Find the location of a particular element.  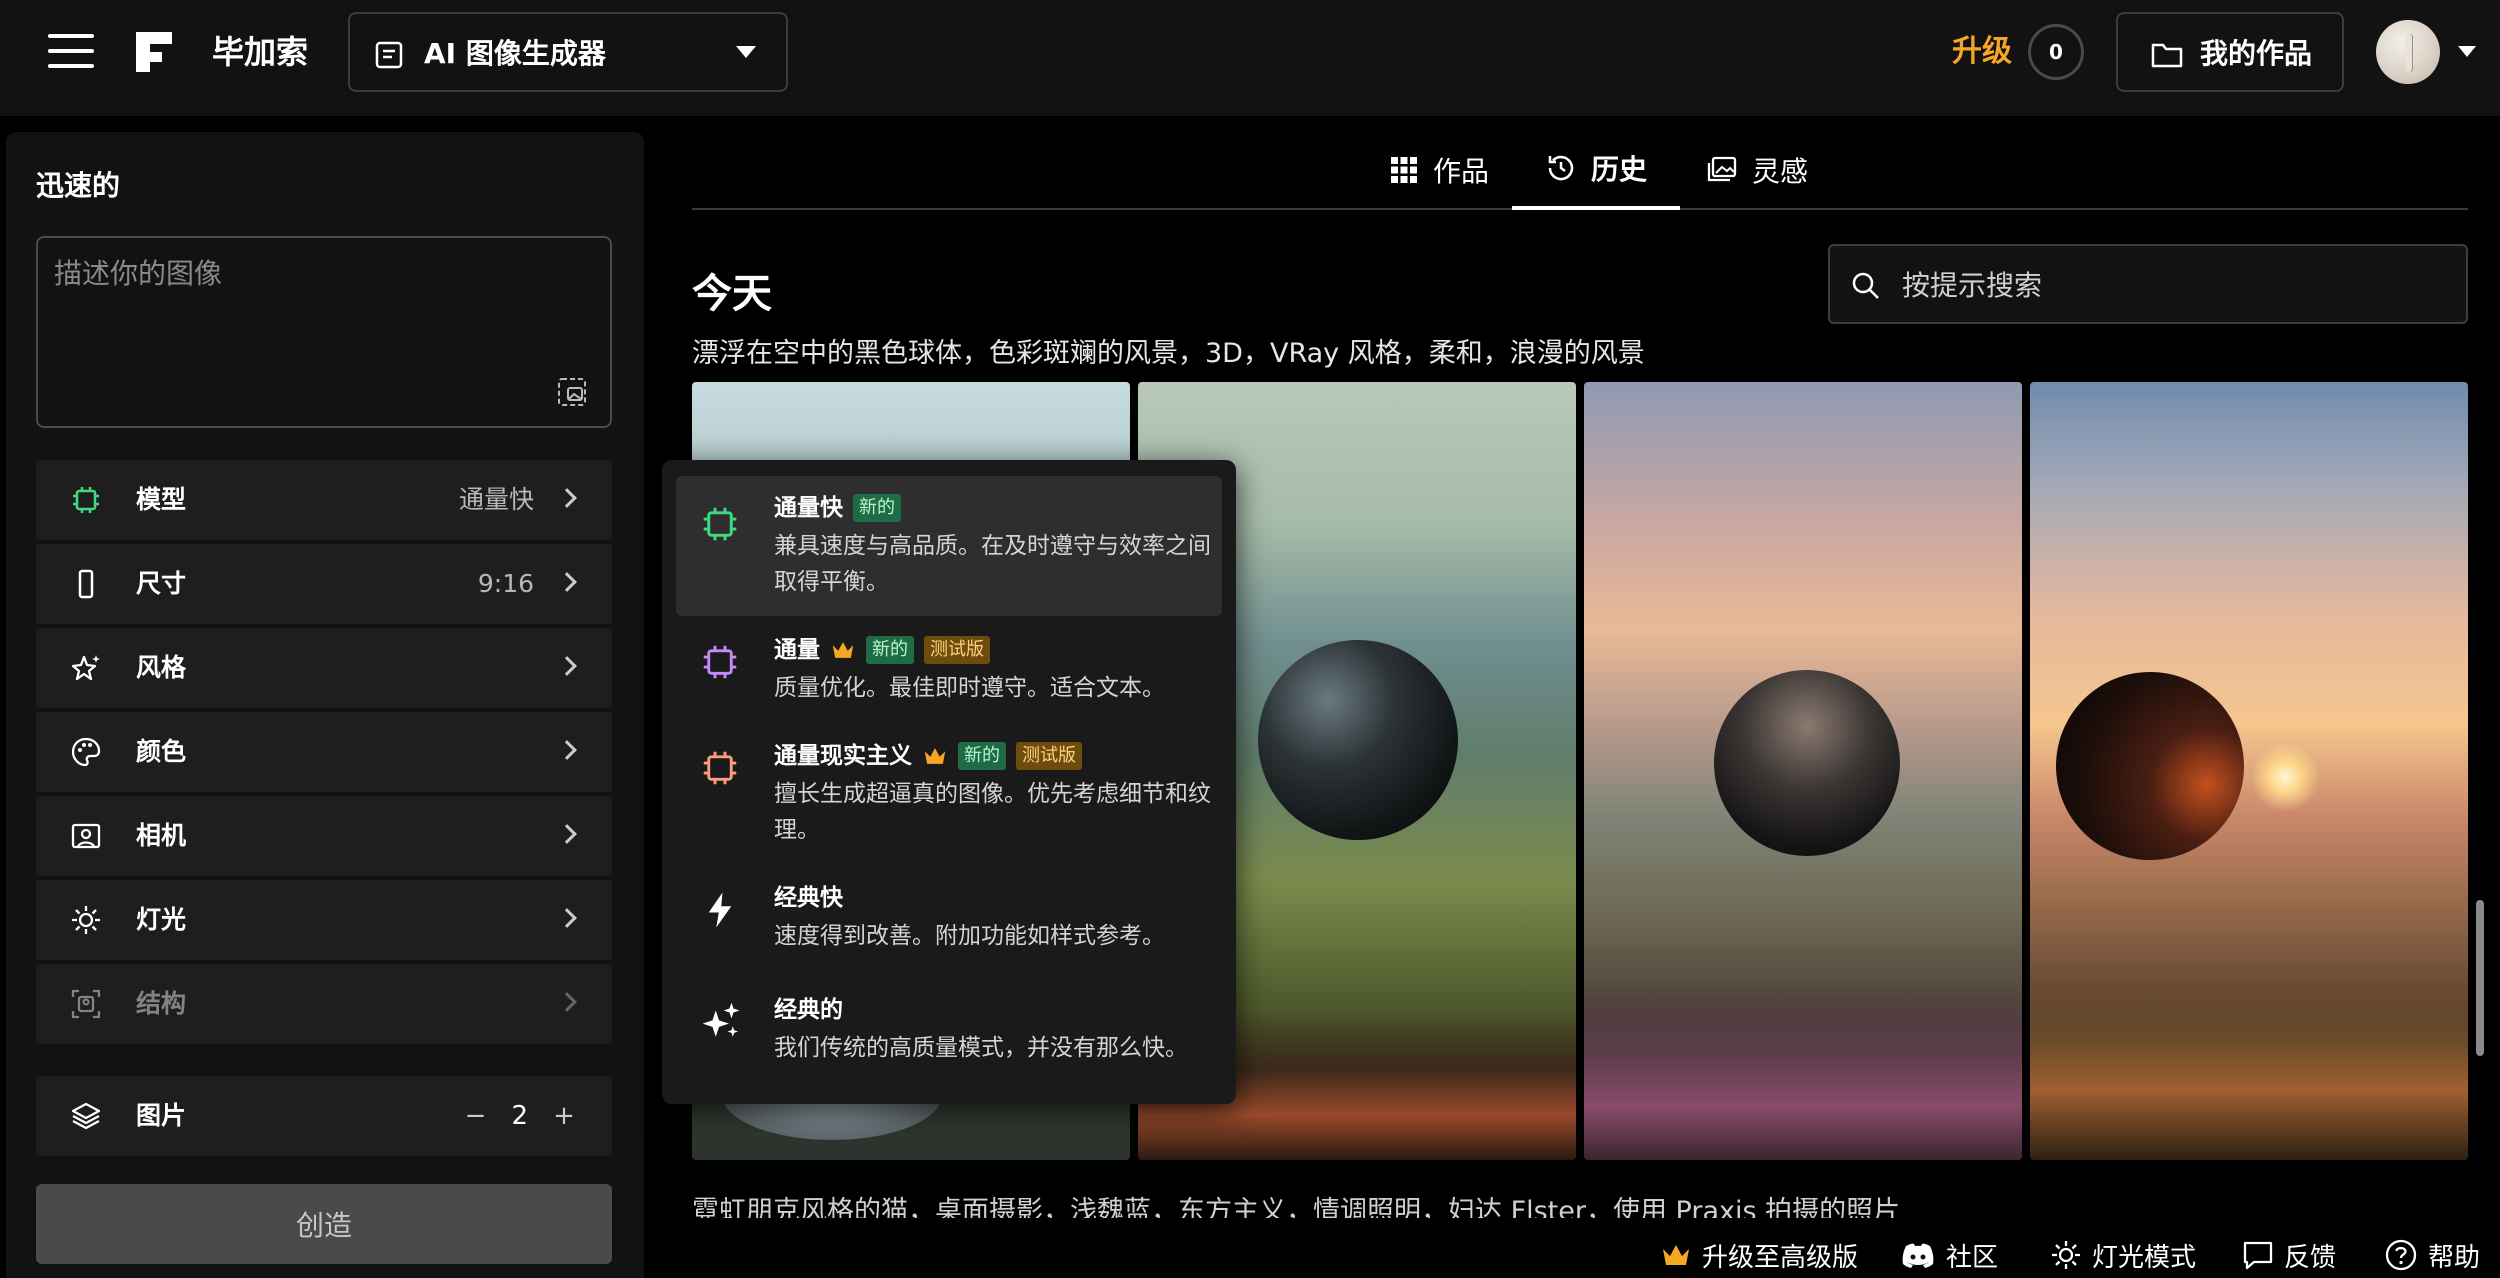

search-box is located at coordinates (2148, 284).